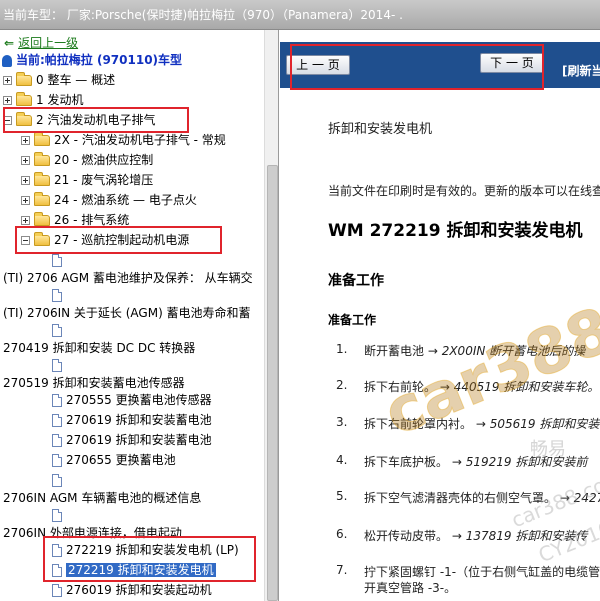  I want to click on tree-item-24: 24 - 燃油系统 — 电子点火, so click(109, 200).